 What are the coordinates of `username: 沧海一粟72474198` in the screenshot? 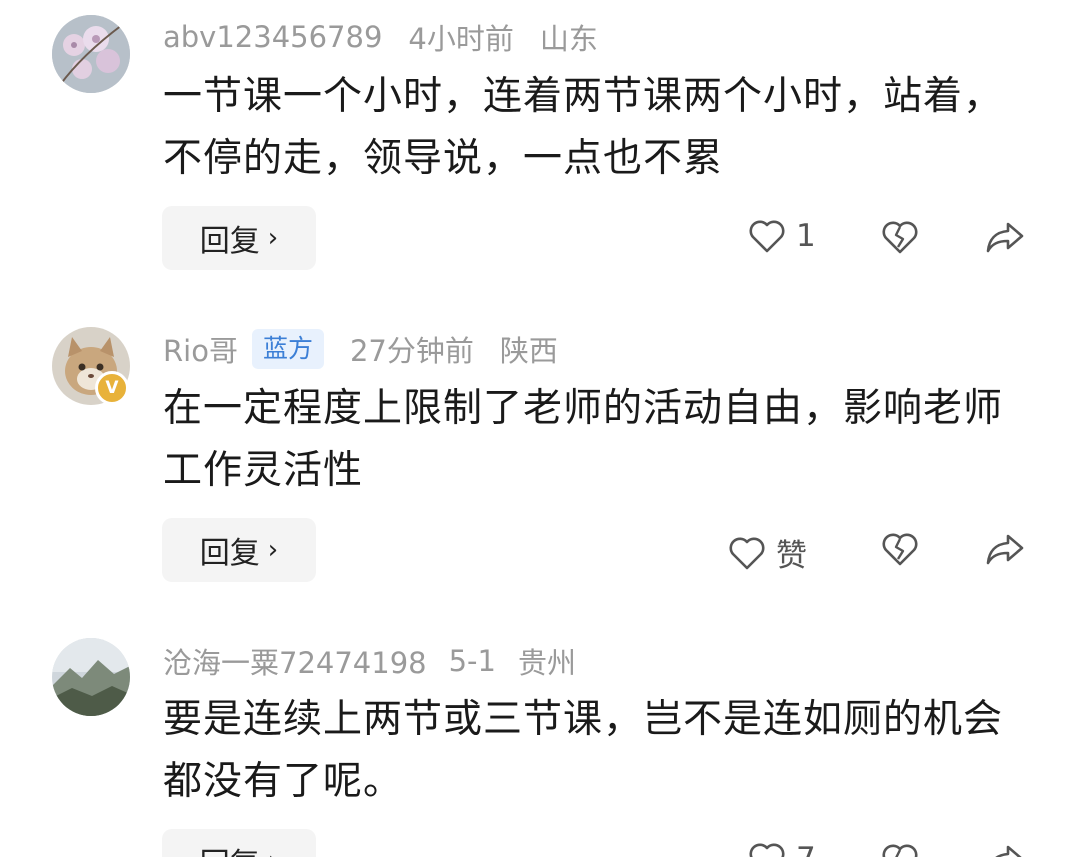 It's located at (295, 661).